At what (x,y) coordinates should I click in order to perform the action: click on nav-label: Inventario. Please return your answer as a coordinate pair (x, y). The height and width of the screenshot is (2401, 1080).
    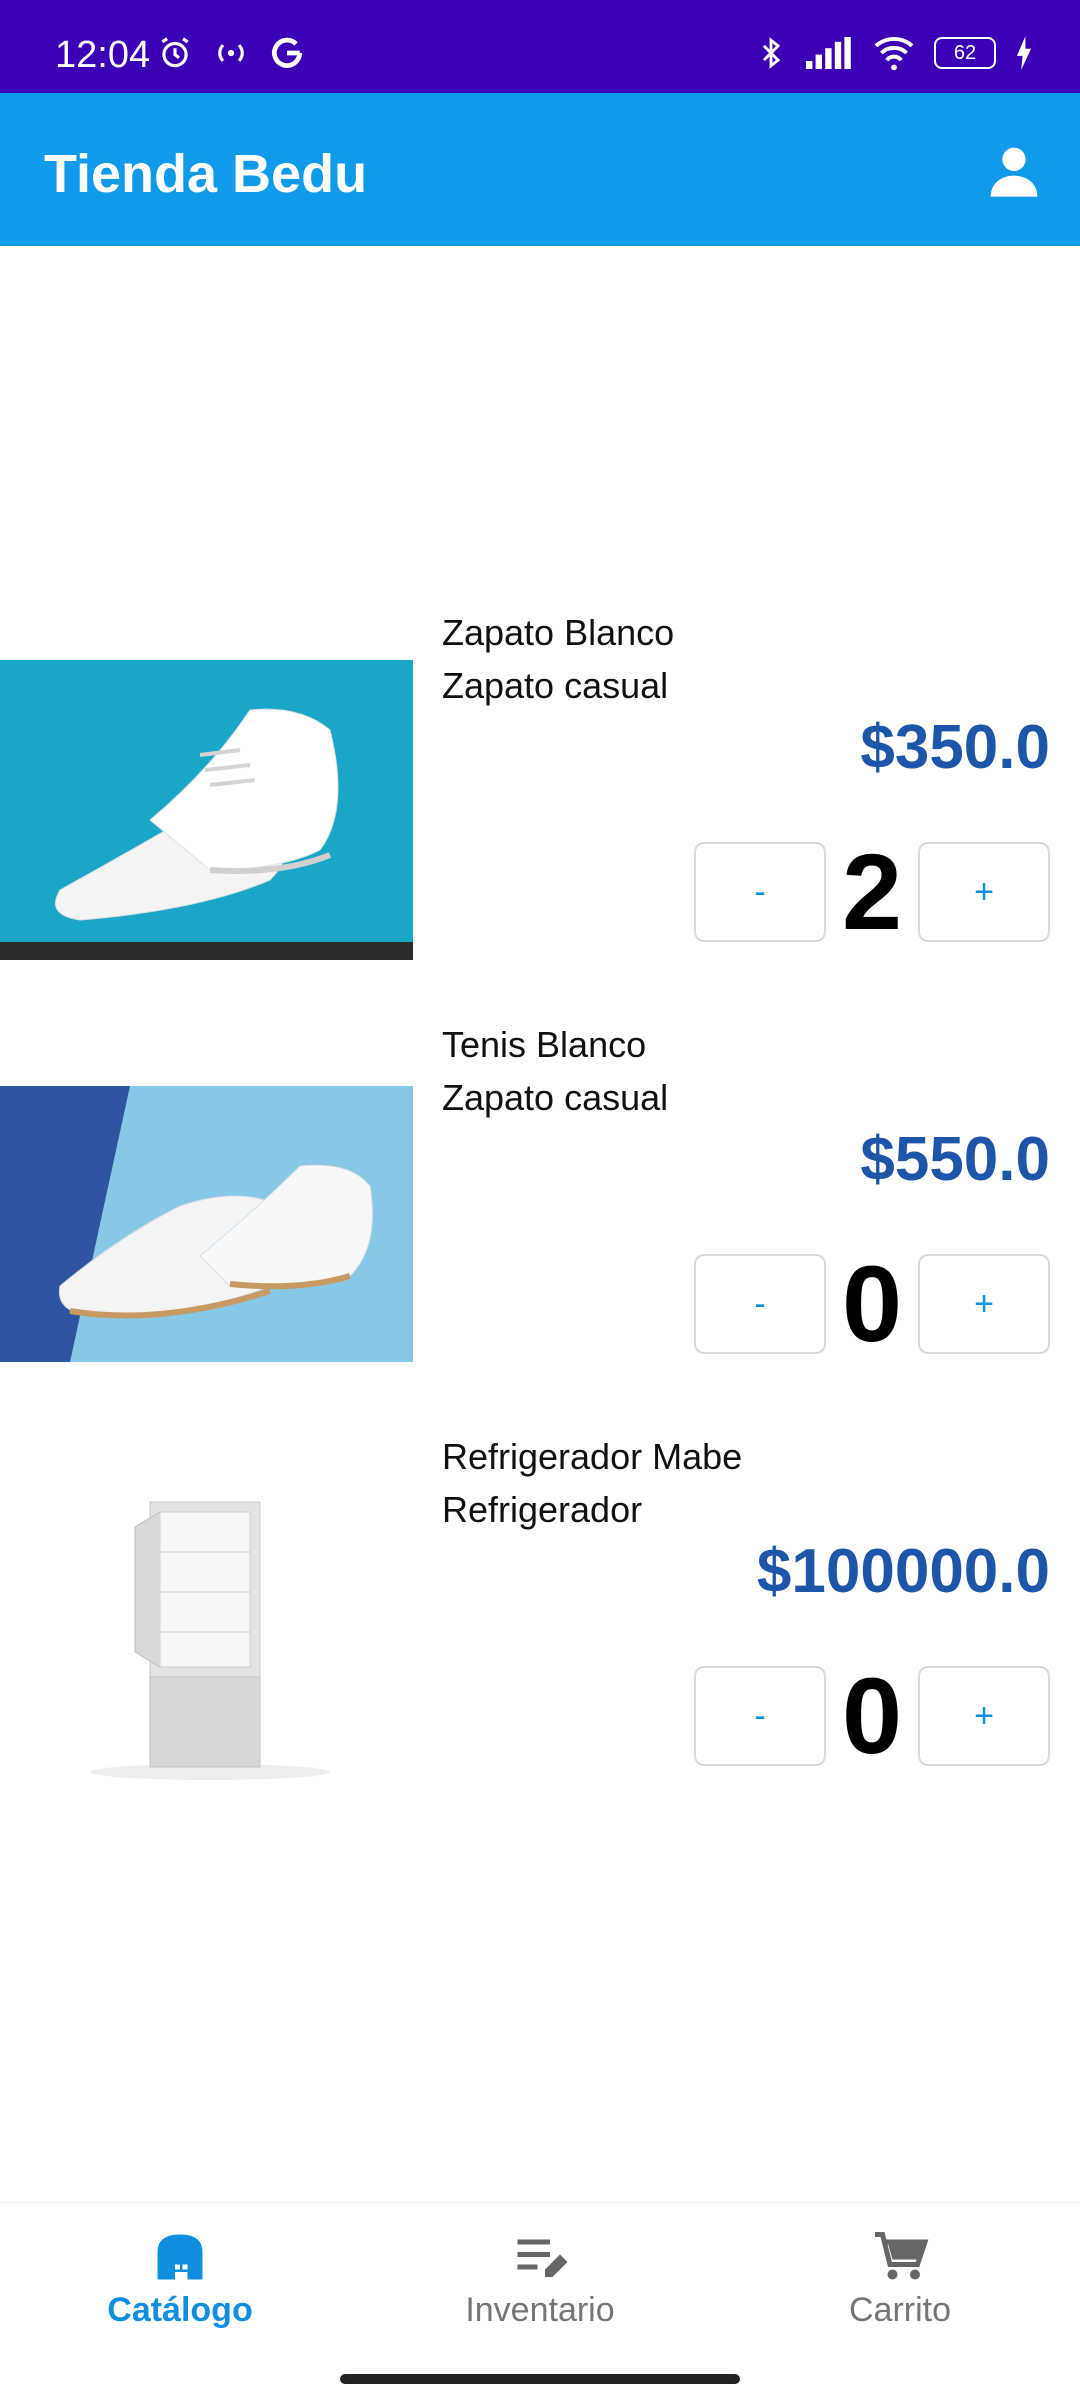
    Looking at the image, I should click on (540, 2310).